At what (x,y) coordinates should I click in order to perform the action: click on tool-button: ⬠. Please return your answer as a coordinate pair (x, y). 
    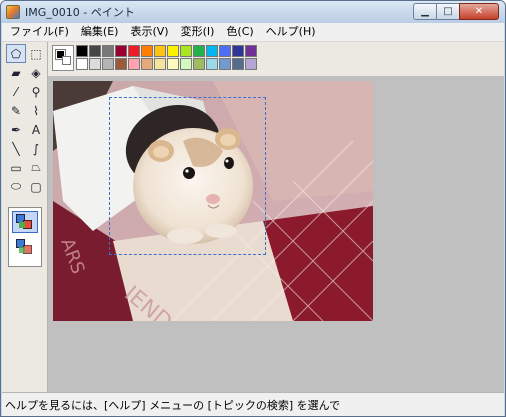
    Looking at the image, I should click on (16, 53).